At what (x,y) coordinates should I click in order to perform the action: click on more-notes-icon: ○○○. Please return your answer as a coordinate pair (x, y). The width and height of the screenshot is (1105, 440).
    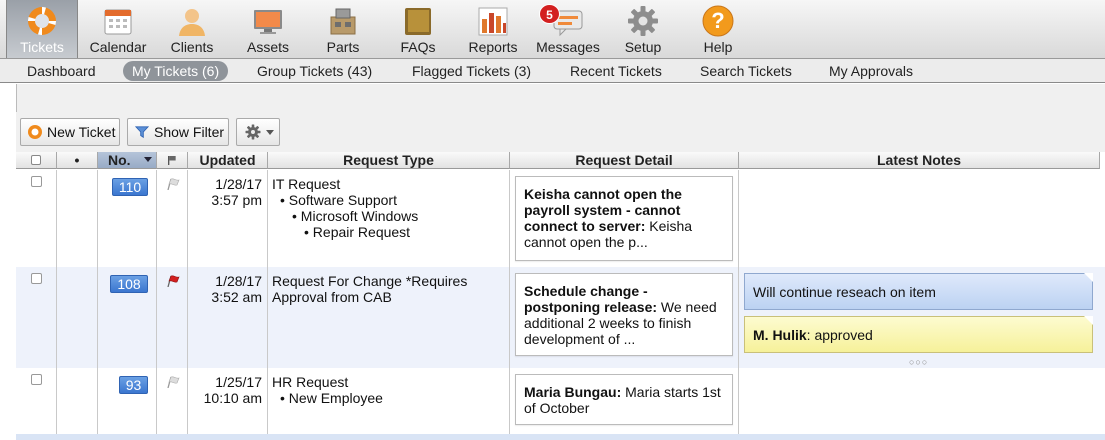
    Looking at the image, I should click on (918, 362).